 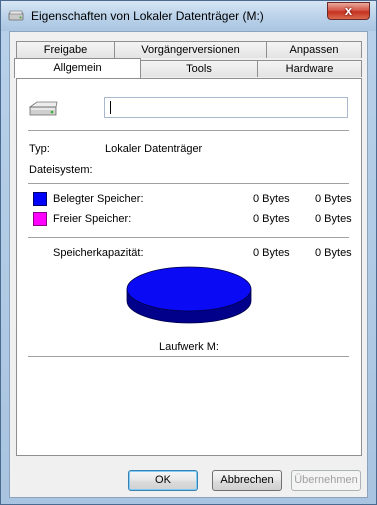 What do you see at coordinates (98, 199) in the screenshot?
I see `used-space-label: Belegter Speicher:` at bounding box center [98, 199].